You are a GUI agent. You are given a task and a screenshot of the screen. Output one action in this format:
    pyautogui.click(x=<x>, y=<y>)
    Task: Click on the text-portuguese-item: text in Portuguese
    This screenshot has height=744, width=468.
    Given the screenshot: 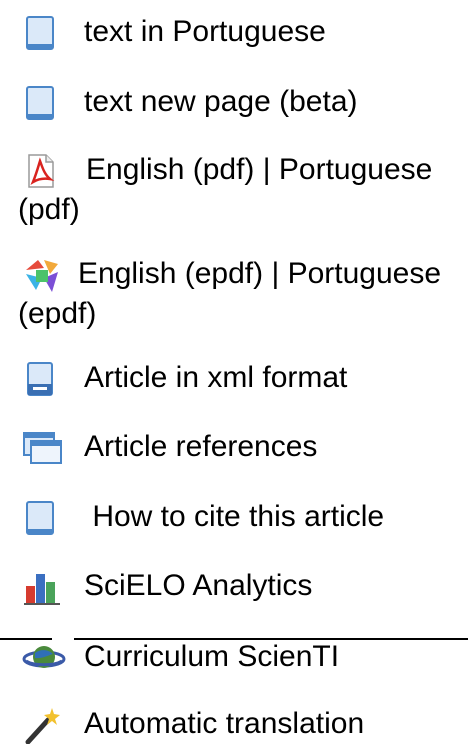 What is the action you would take?
    pyautogui.click(x=241, y=32)
    